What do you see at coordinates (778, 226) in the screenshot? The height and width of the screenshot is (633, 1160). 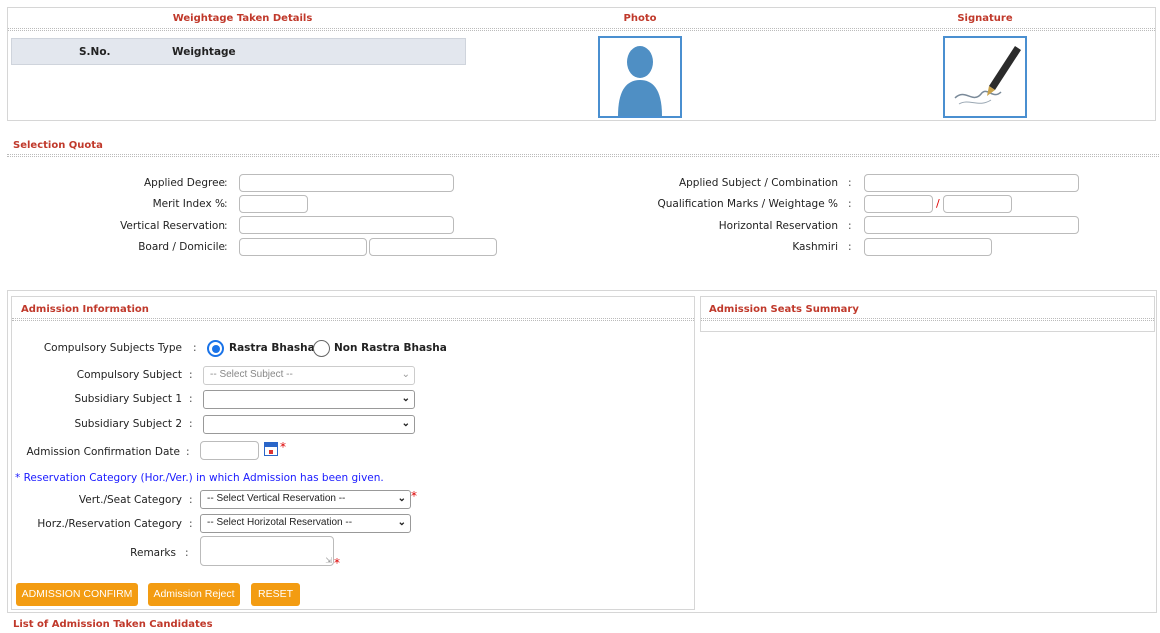 I see `horizontal-reservation-label: Horizontal Reservation` at bounding box center [778, 226].